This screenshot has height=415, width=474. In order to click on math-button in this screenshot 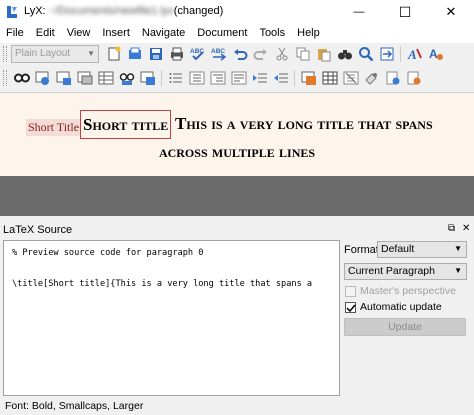, I will do `click(350, 78)`.